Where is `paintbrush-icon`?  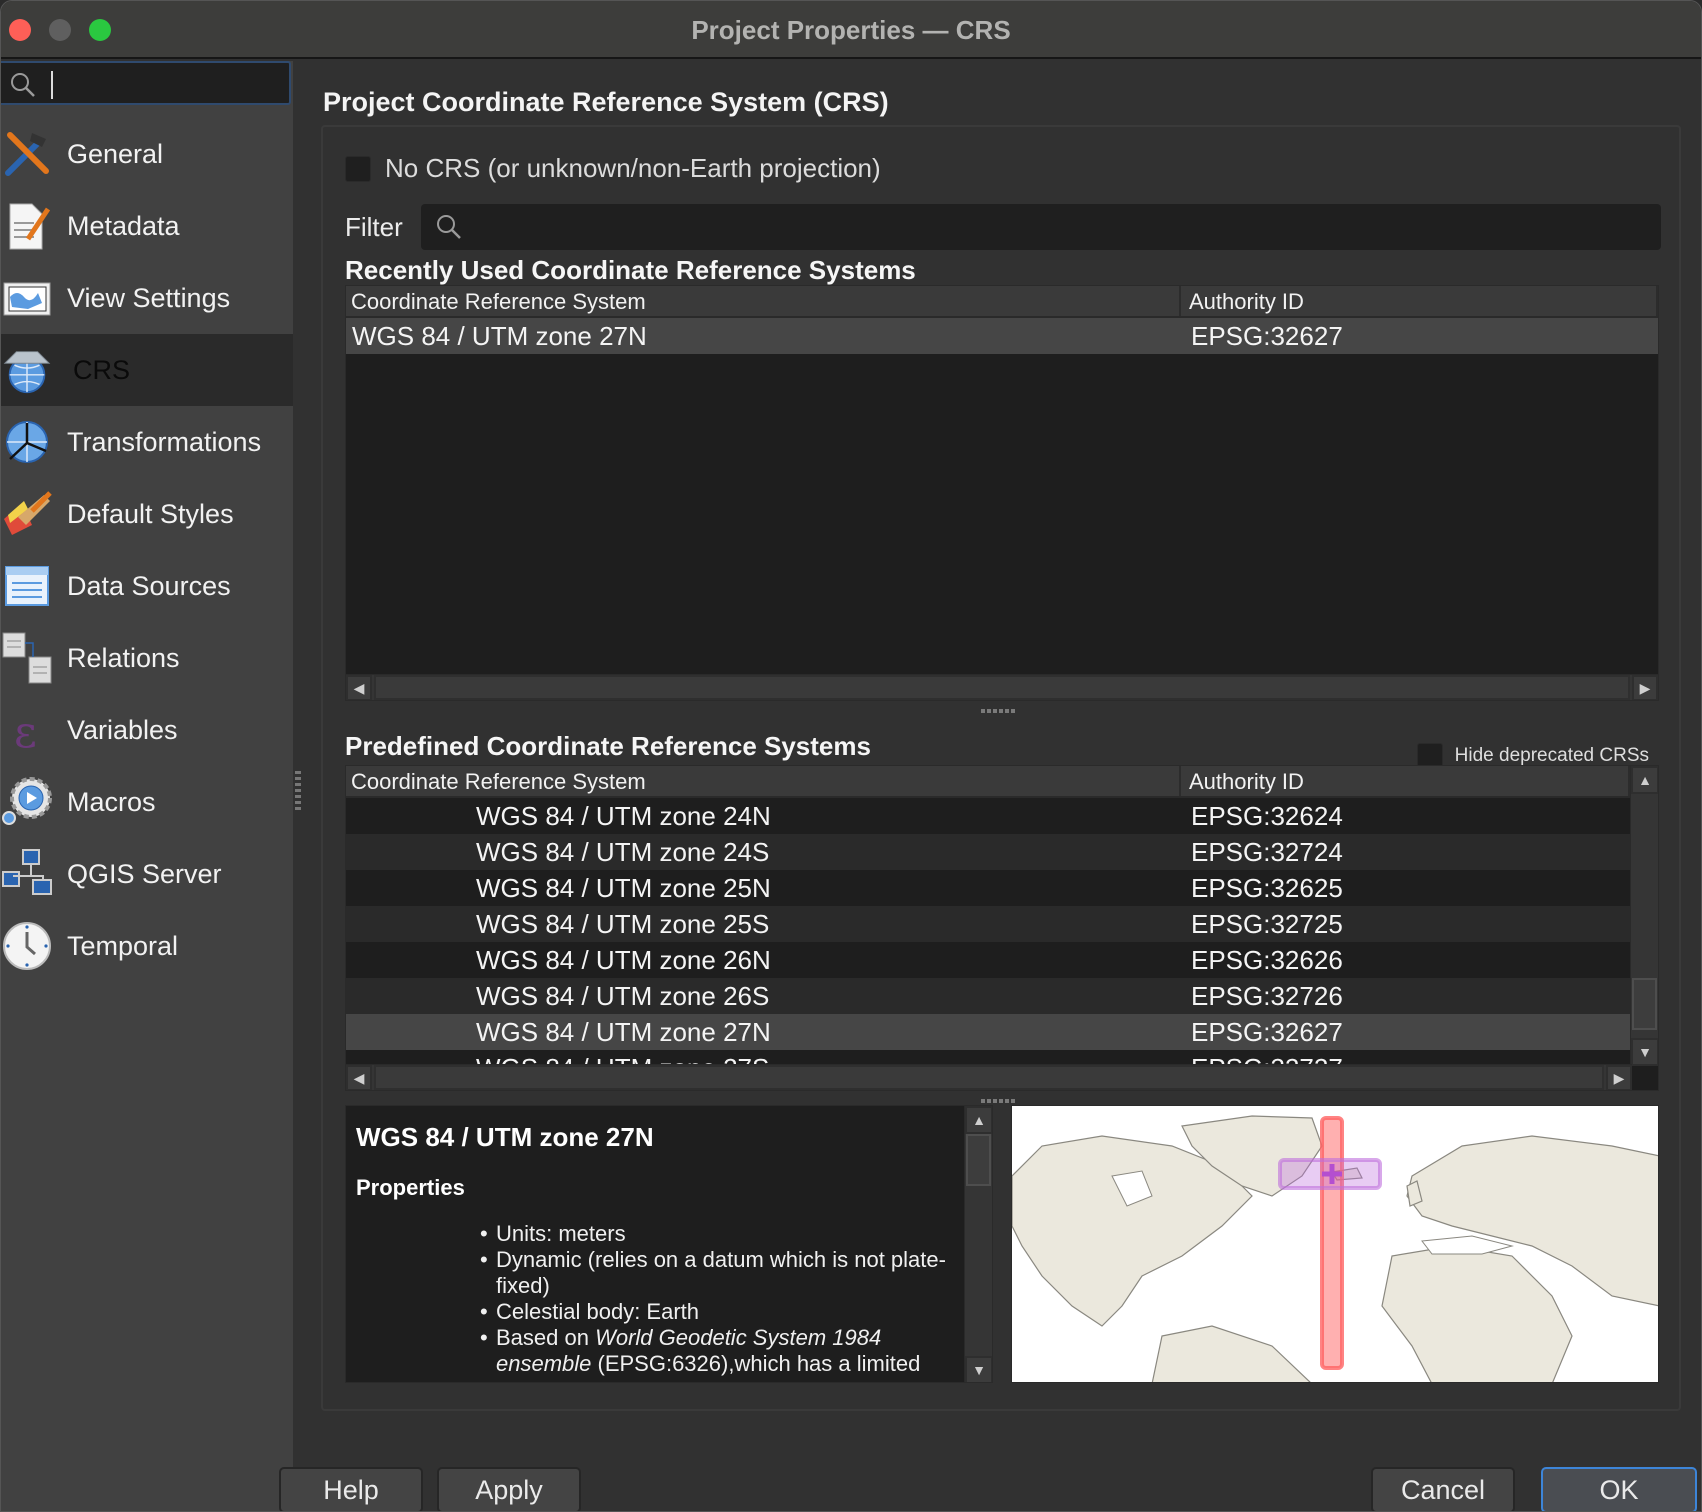 paintbrush-icon is located at coordinates (27, 514).